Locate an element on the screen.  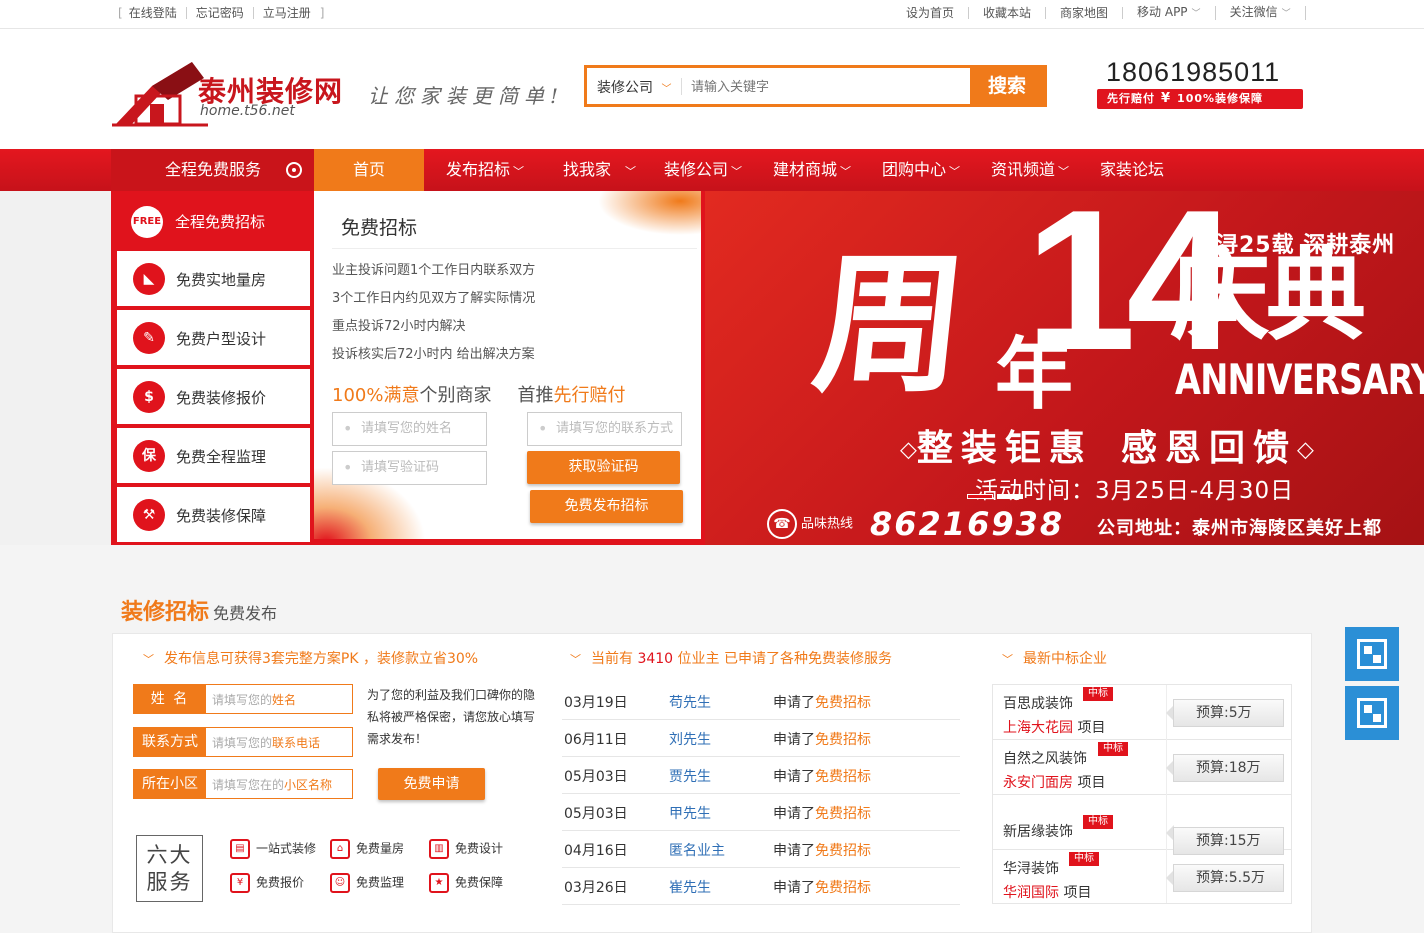
all-services-menu: 全程免费服务 is located at coordinates (212, 170).